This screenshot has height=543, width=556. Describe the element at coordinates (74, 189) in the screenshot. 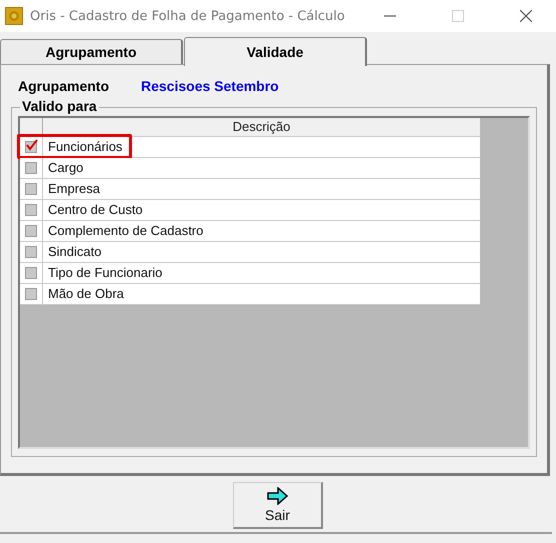

I see `table-cell-text: Empresa` at that location.